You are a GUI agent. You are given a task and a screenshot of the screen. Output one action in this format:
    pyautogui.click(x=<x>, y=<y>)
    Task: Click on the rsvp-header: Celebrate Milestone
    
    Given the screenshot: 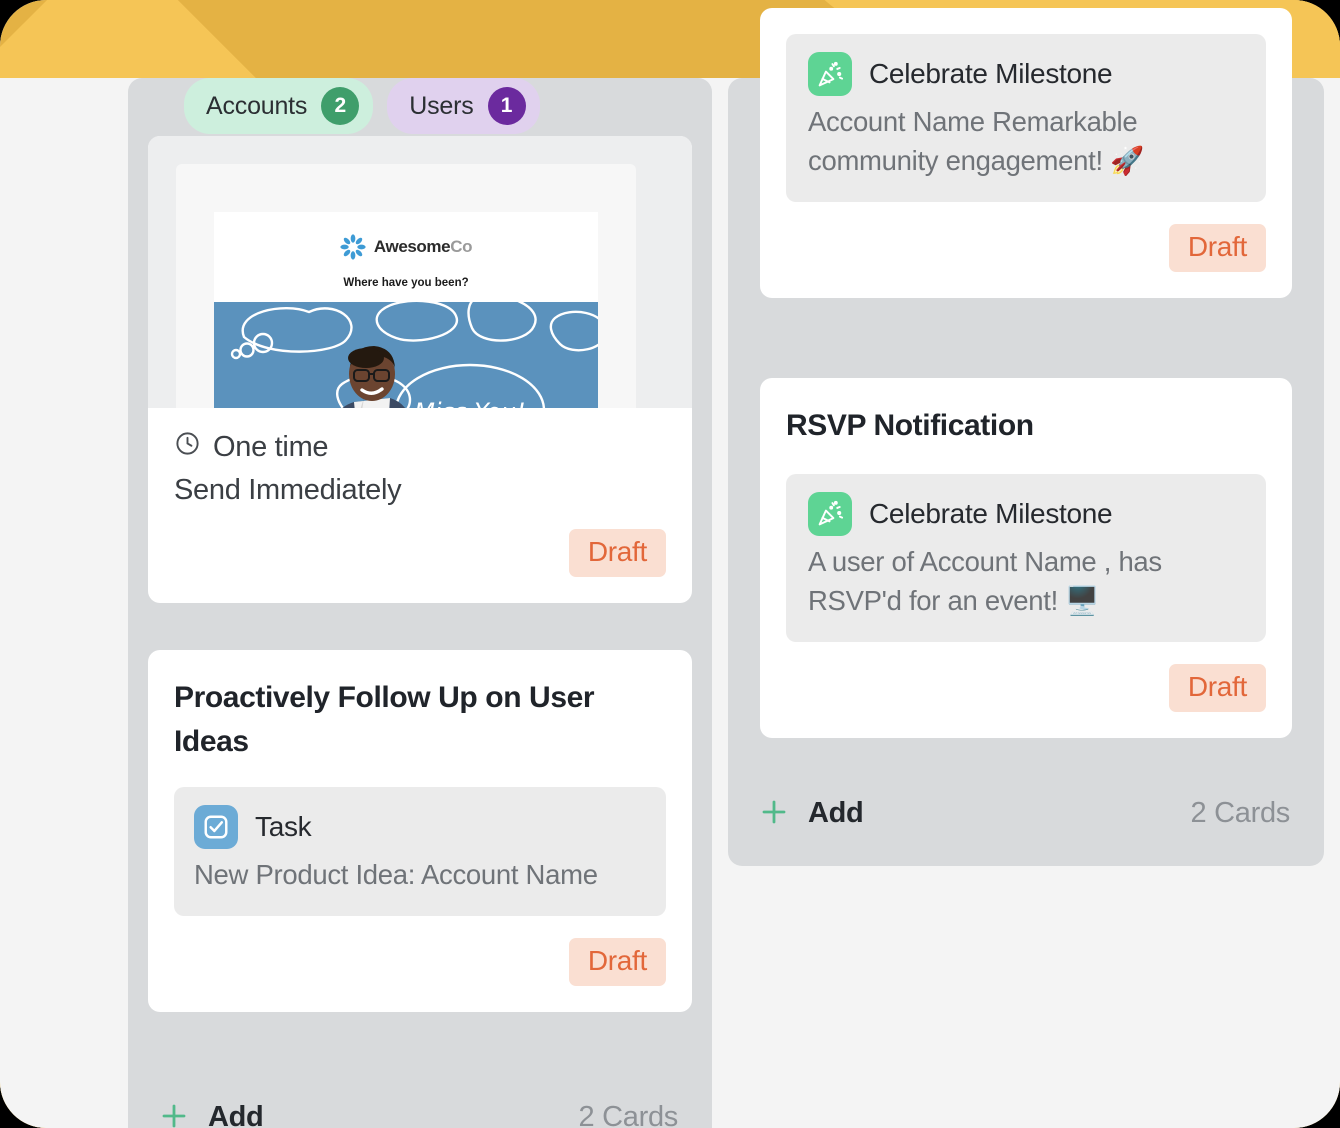 What is the action you would take?
    pyautogui.click(x=1026, y=513)
    